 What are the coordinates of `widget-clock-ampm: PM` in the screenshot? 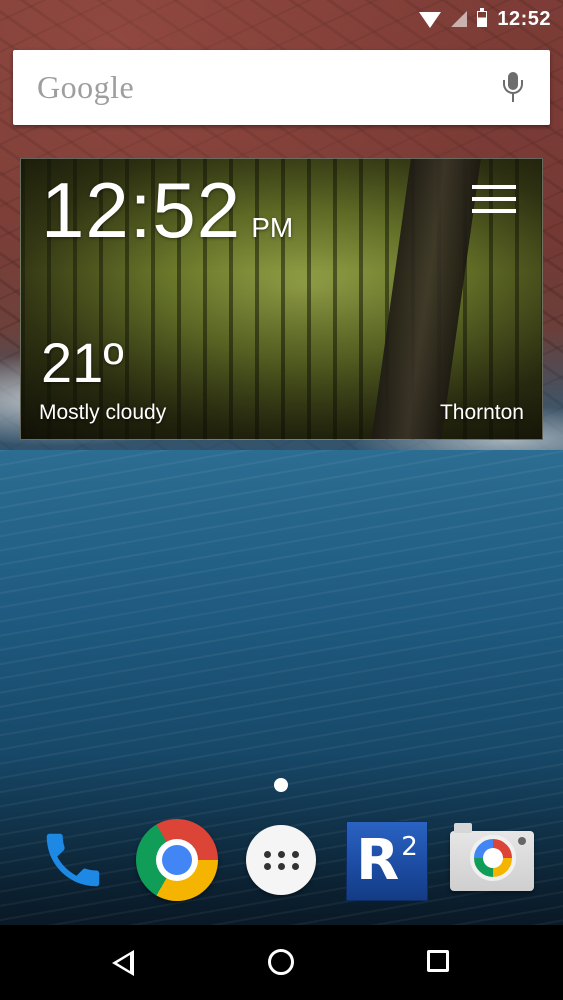 It's located at (272, 227).